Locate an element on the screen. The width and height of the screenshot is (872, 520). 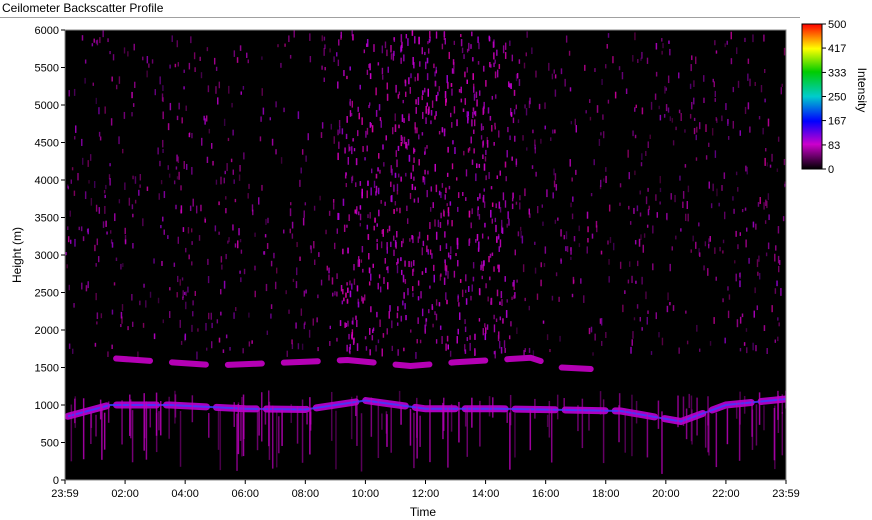
x-tick-label: 14:00 is located at coordinates (486, 494).